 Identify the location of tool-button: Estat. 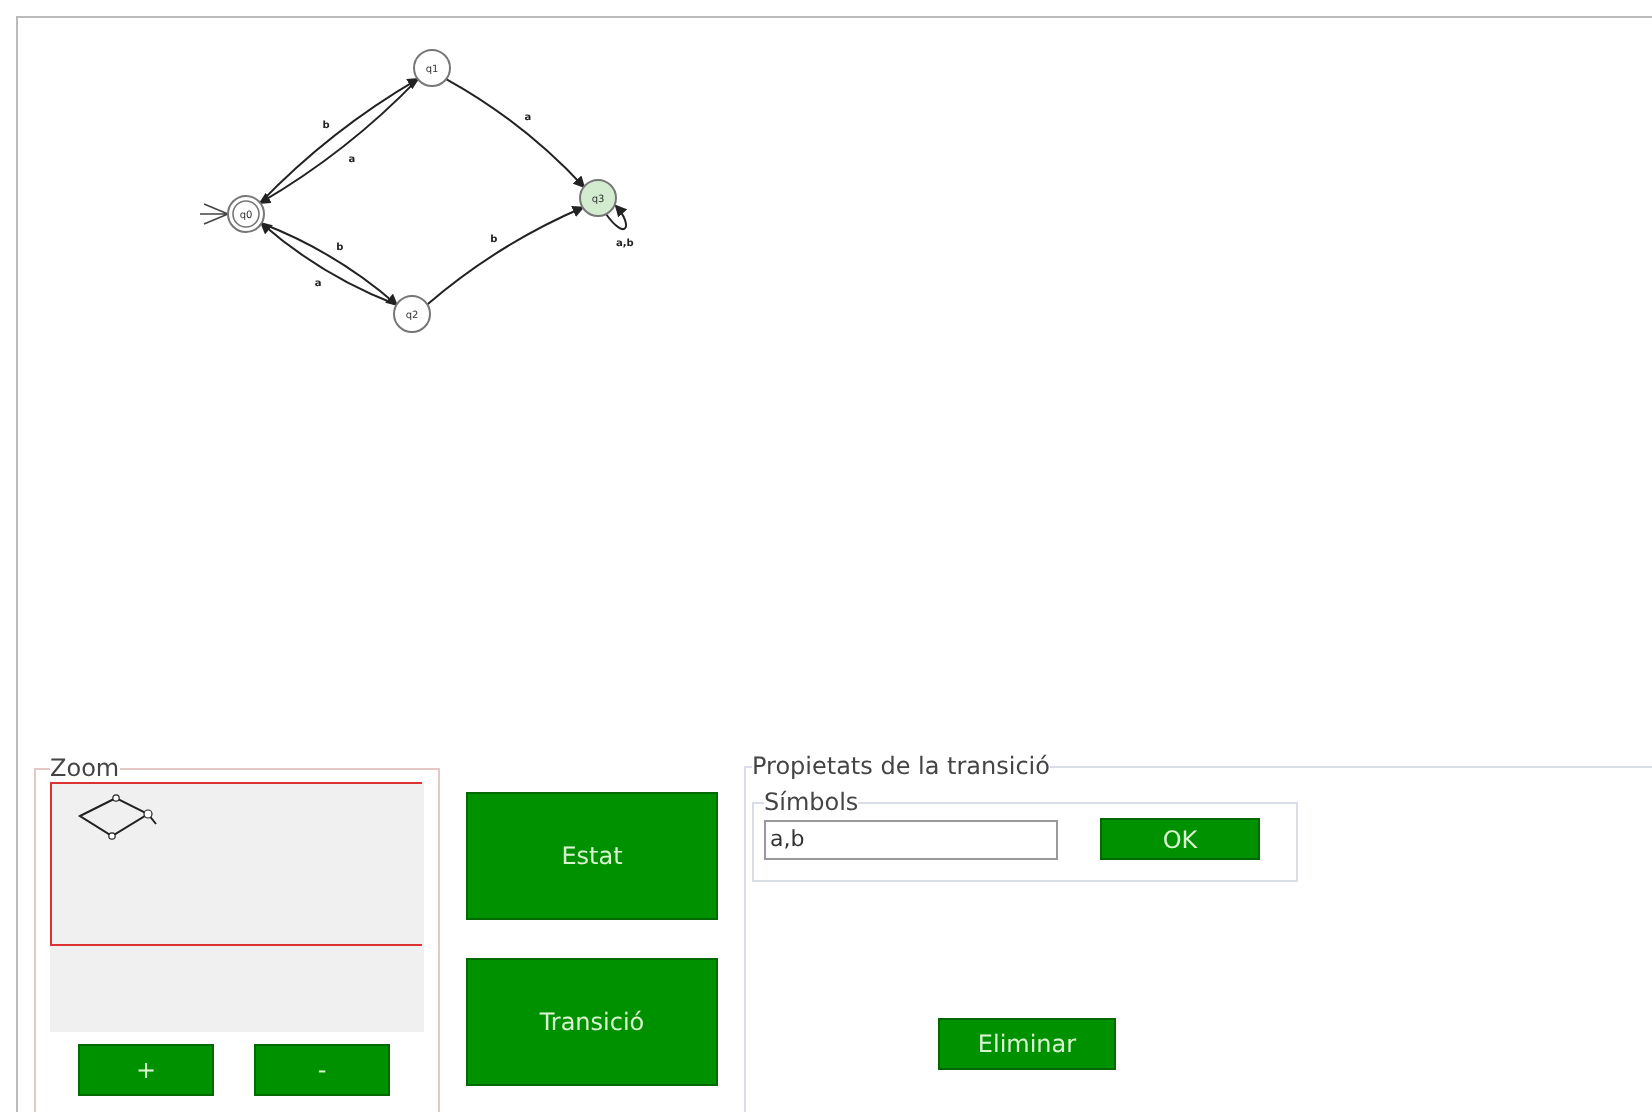
(592, 856).